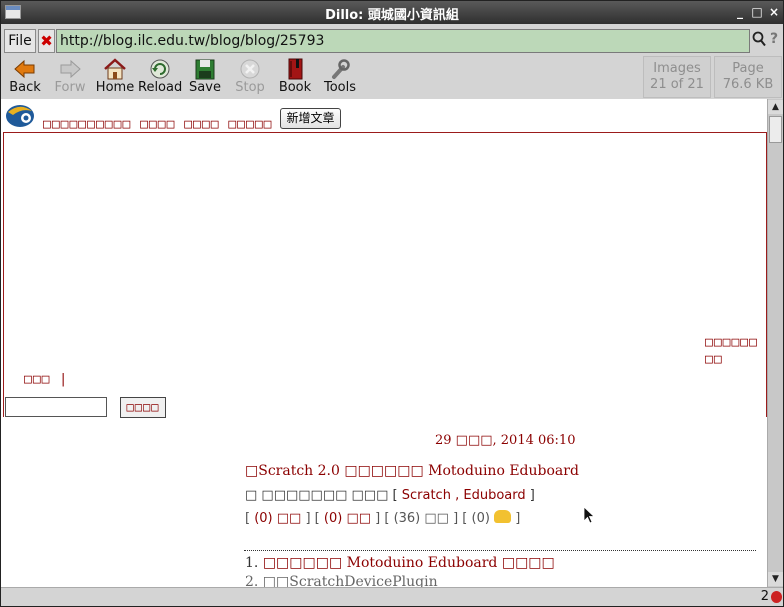  Describe the element at coordinates (735, 351) in the screenshot. I see `sidebar-links: □□□□□□ □□` at that location.